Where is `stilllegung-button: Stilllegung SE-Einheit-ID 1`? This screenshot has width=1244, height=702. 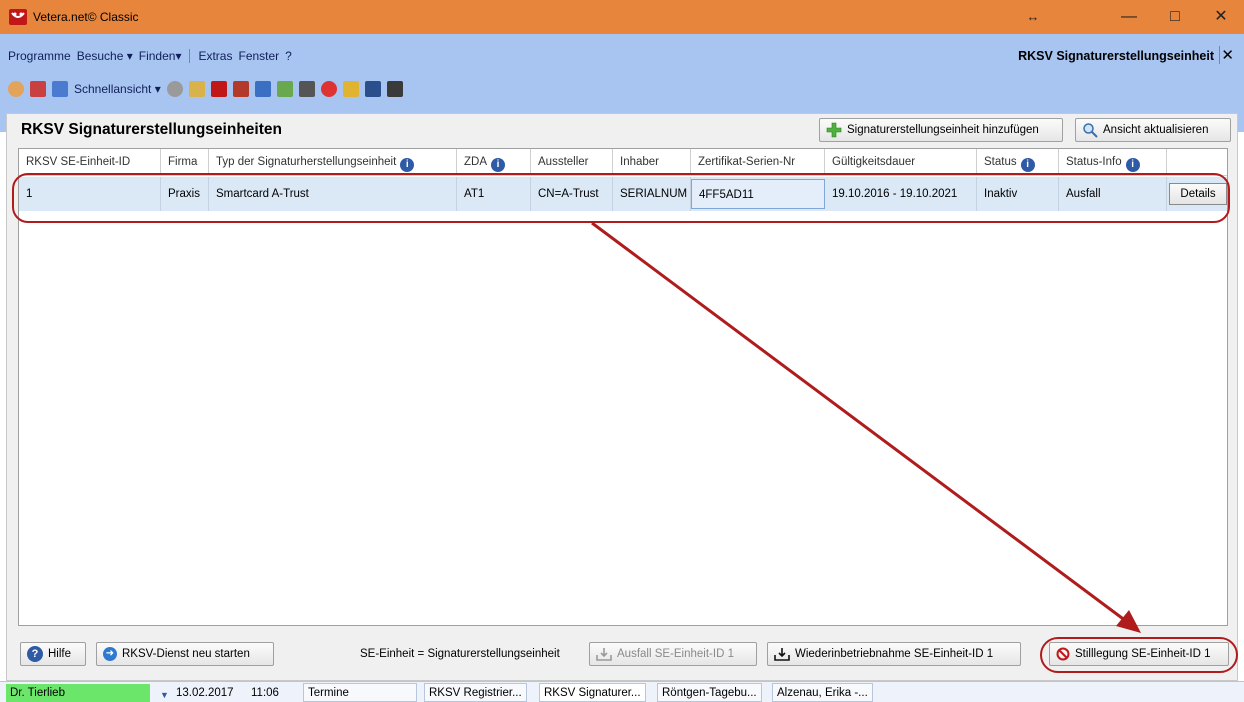
stilllegung-button: Stilllegung SE-Einheit-ID 1 is located at coordinates (1139, 654).